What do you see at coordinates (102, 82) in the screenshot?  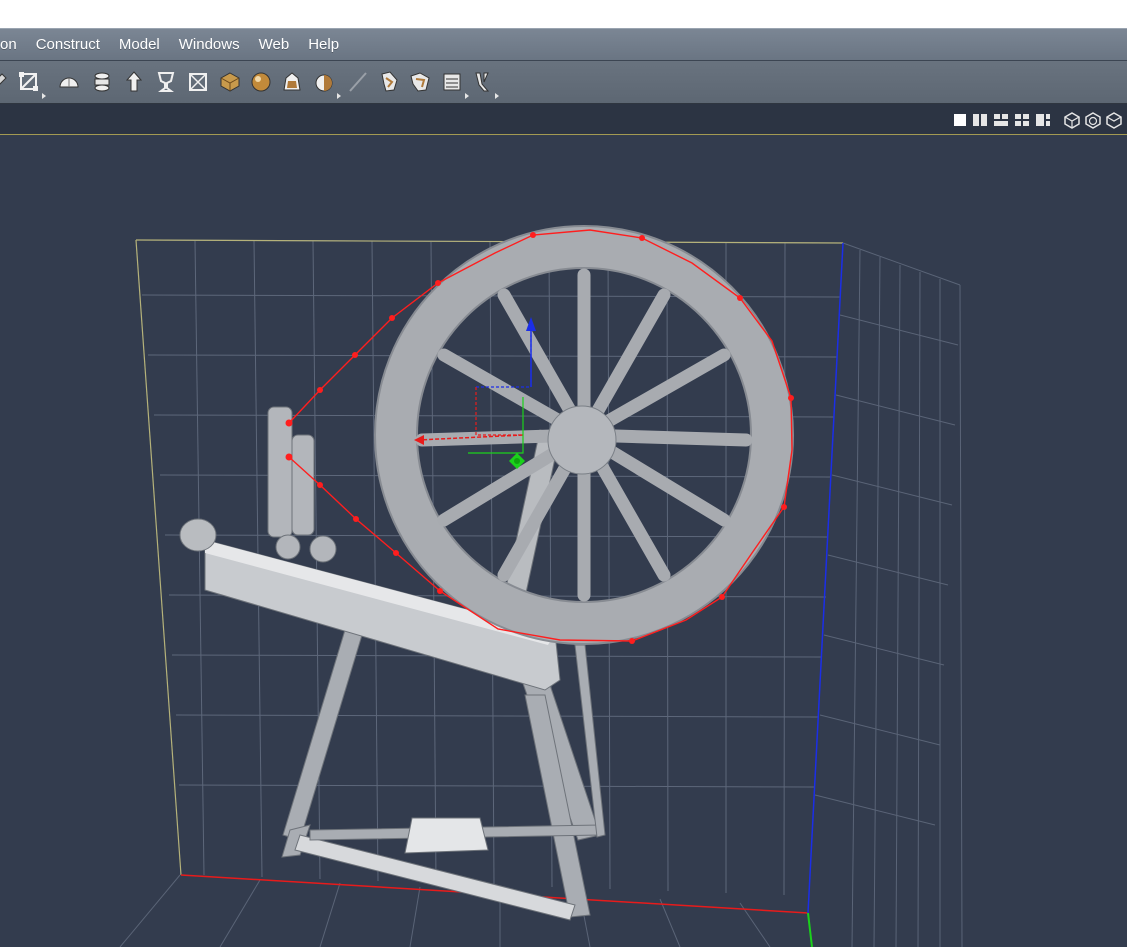 I see `lathe-icon` at bounding box center [102, 82].